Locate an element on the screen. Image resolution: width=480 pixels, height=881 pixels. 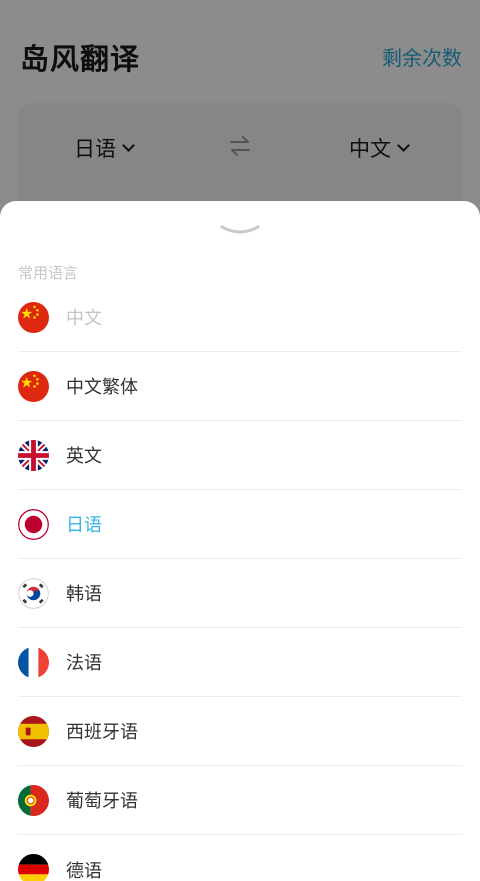
language-label: 中文繁体 is located at coordinates (102, 387).